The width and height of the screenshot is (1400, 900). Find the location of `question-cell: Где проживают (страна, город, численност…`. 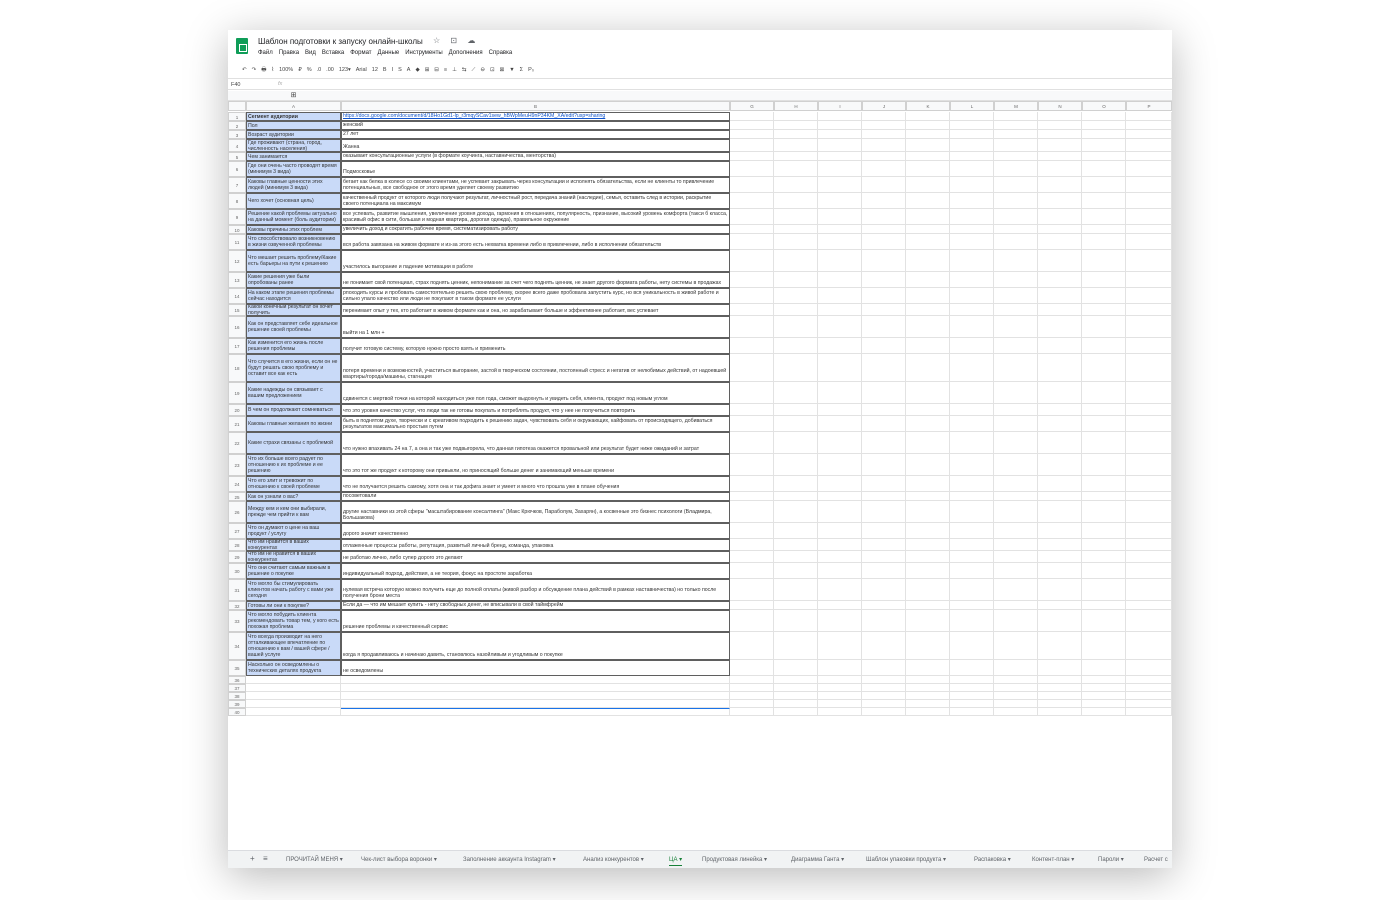

question-cell: Где проживают (страна, город, численност… is located at coordinates (293, 145).